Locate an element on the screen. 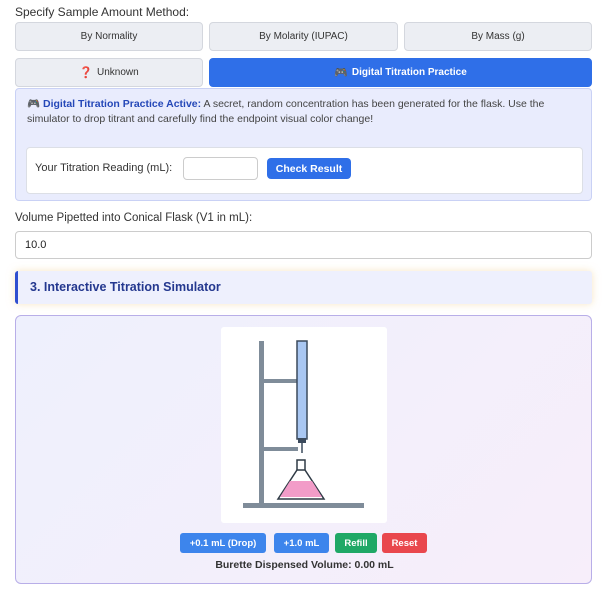  method-mass-label: By Mass (g) is located at coordinates (498, 36).